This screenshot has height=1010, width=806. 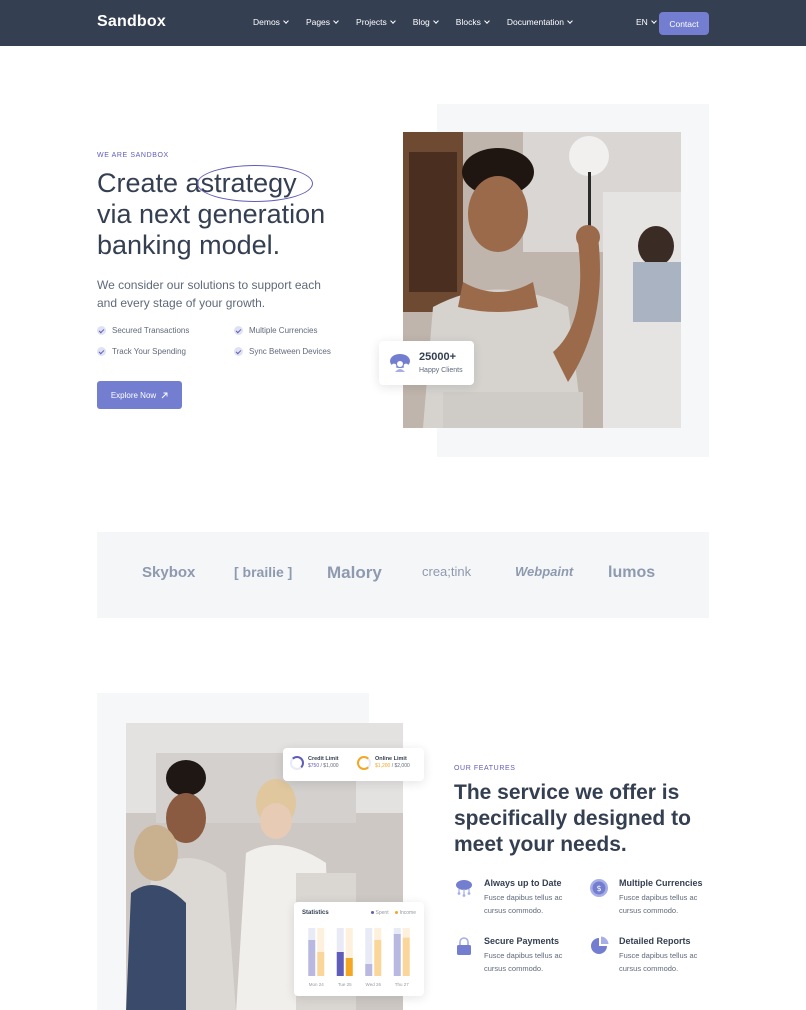 What do you see at coordinates (314, 766) in the screenshot?
I see `credit-limit-used: $750` at bounding box center [314, 766].